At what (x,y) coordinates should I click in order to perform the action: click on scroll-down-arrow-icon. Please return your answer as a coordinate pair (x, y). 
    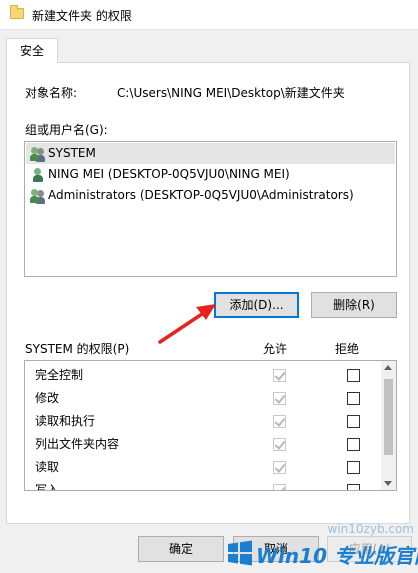
    Looking at the image, I should click on (388, 483).